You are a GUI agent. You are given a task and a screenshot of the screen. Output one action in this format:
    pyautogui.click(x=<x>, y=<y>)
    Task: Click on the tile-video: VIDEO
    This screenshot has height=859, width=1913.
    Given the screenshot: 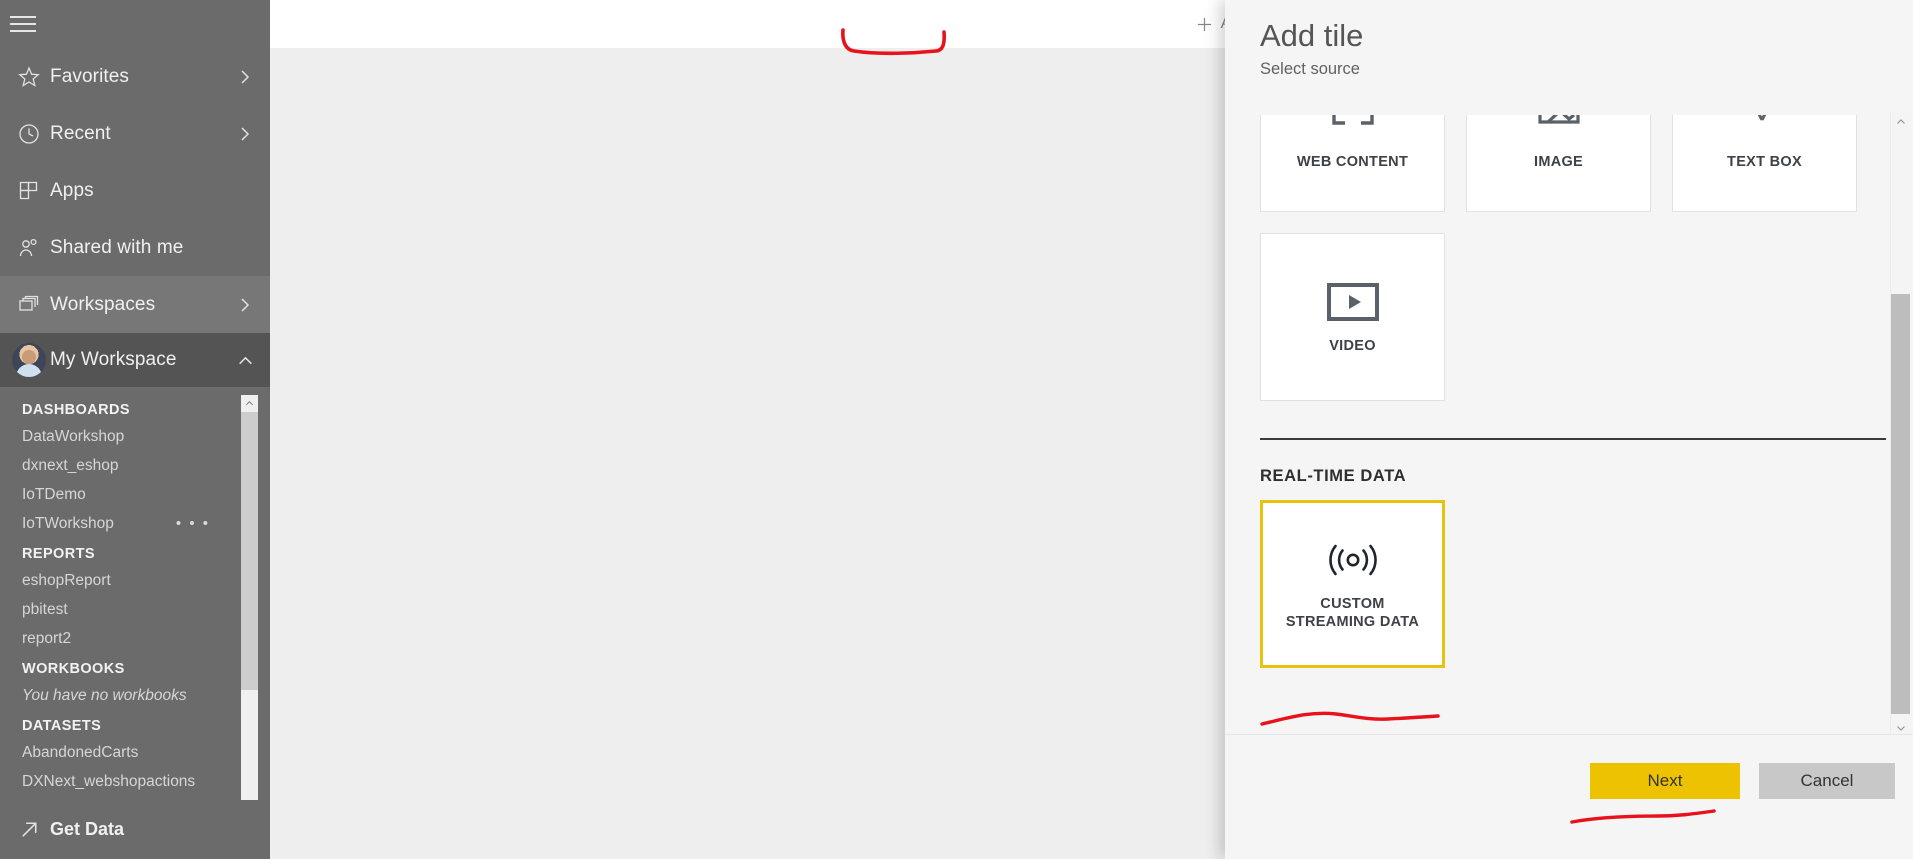 What is the action you would take?
    pyautogui.click(x=1352, y=317)
    